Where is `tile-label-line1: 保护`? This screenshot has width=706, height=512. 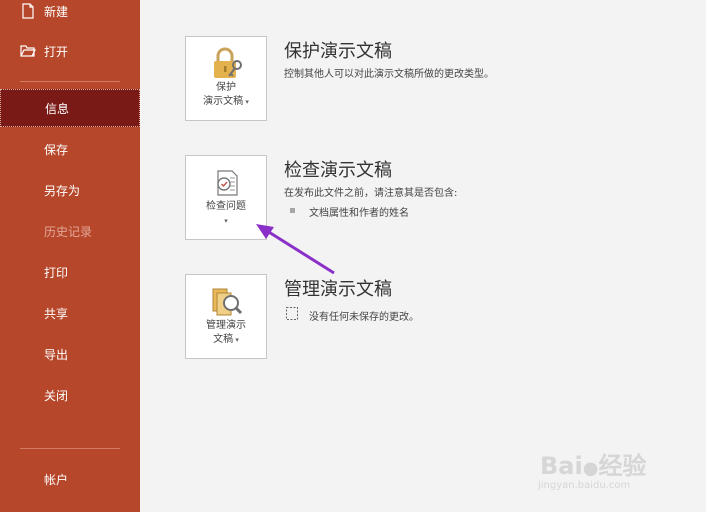
tile-label-line1: 保护 is located at coordinates (226, 87).